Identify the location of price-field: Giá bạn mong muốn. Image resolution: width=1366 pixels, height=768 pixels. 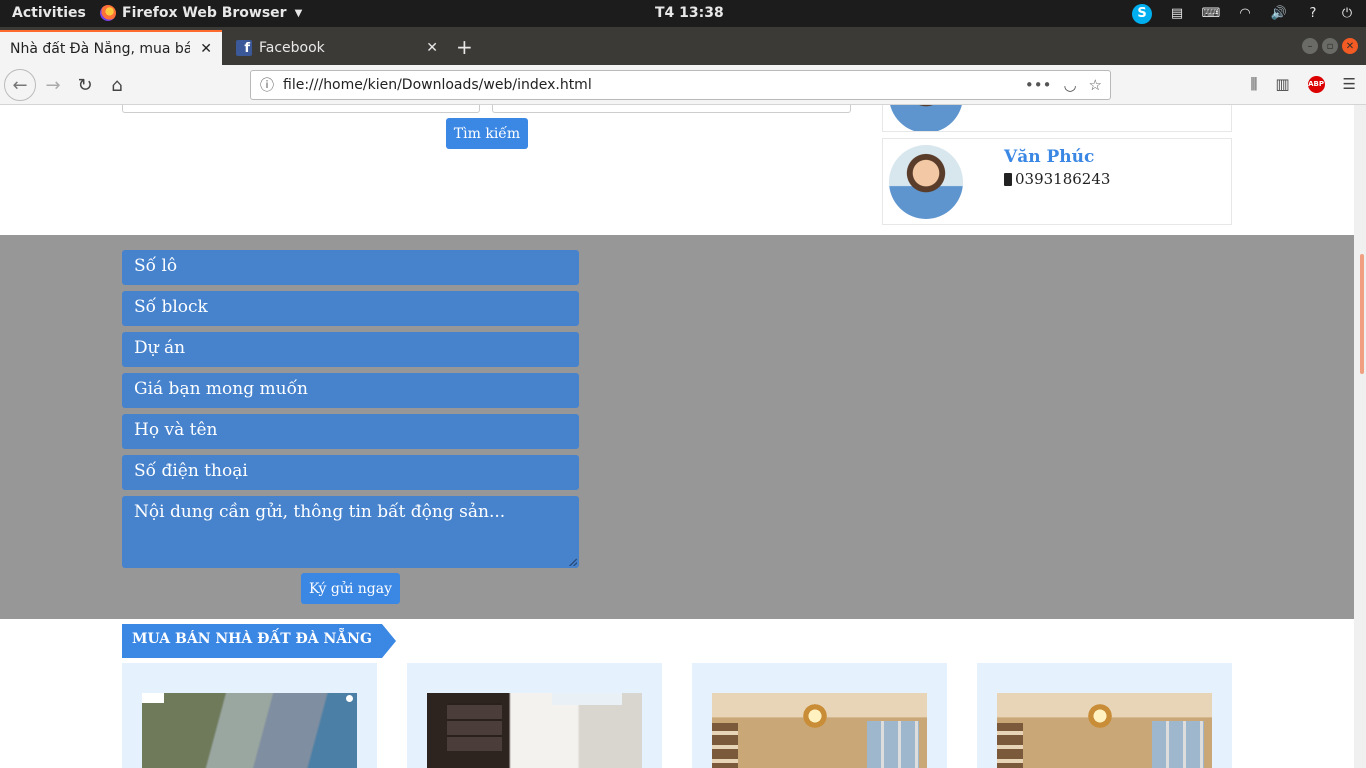
(350, 390).